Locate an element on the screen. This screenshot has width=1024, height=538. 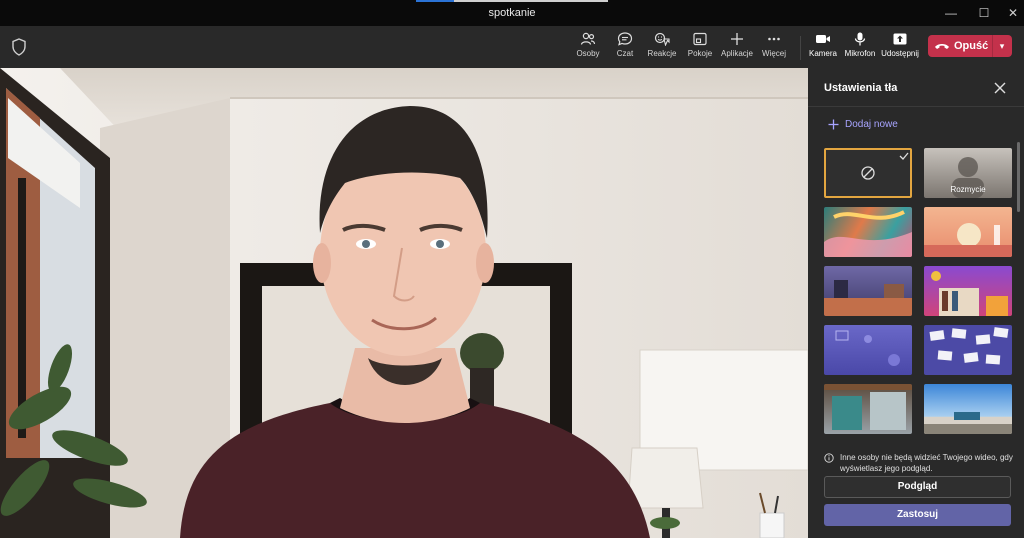
leave-label: Opuść is located at coordinates (971, 46).